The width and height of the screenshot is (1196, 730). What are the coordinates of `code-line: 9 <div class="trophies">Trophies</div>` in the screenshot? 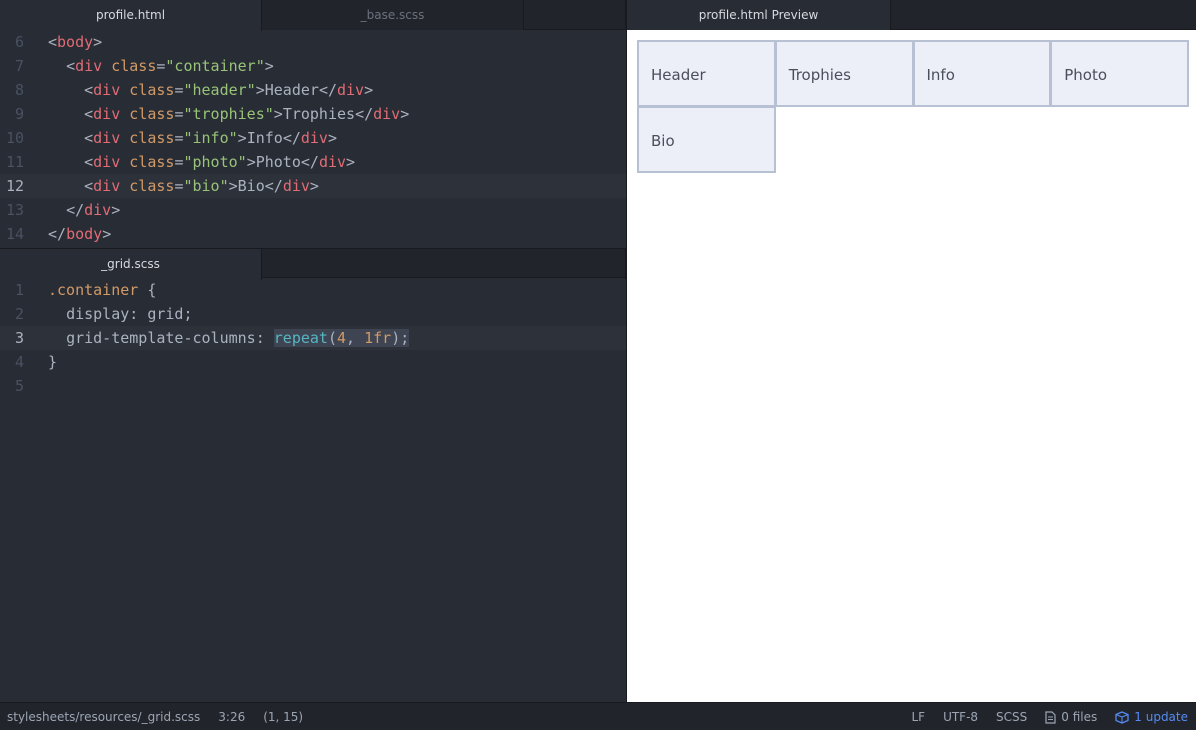 It's located at (313, 114).